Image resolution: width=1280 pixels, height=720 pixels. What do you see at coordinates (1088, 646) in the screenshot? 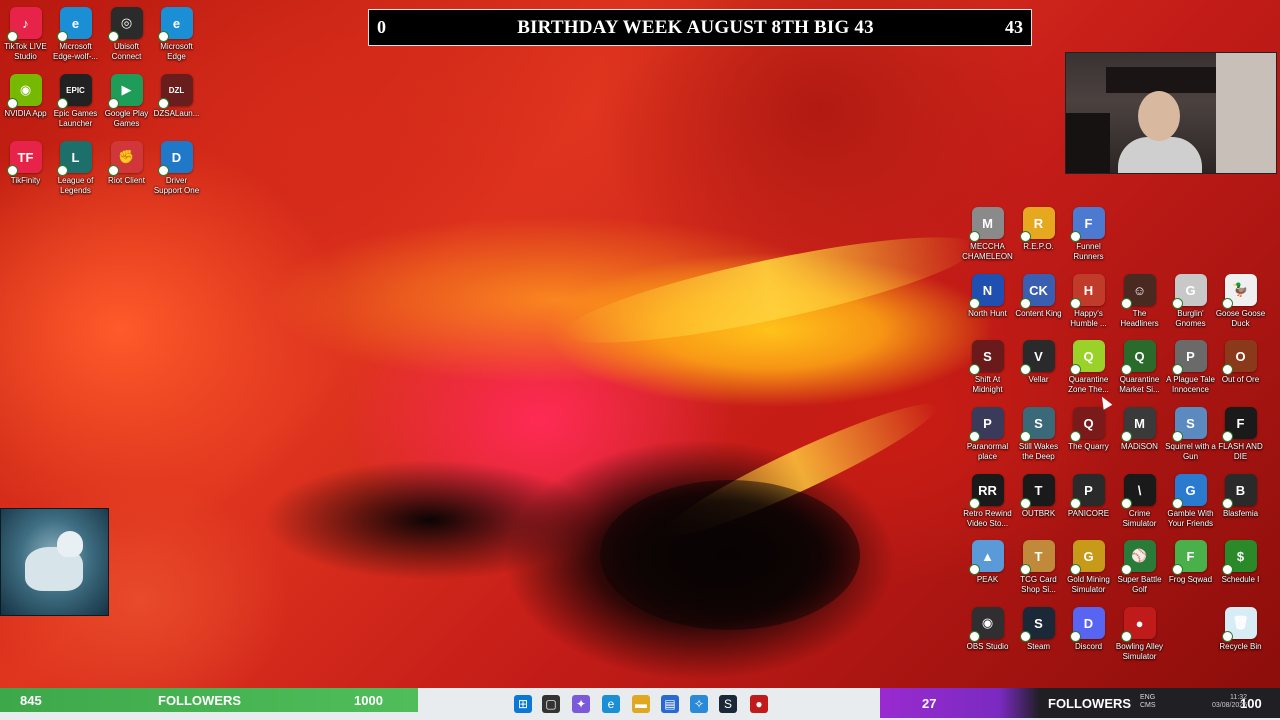
I see `desktop-icon-label: Discord` at bounding box center [1088, 646].